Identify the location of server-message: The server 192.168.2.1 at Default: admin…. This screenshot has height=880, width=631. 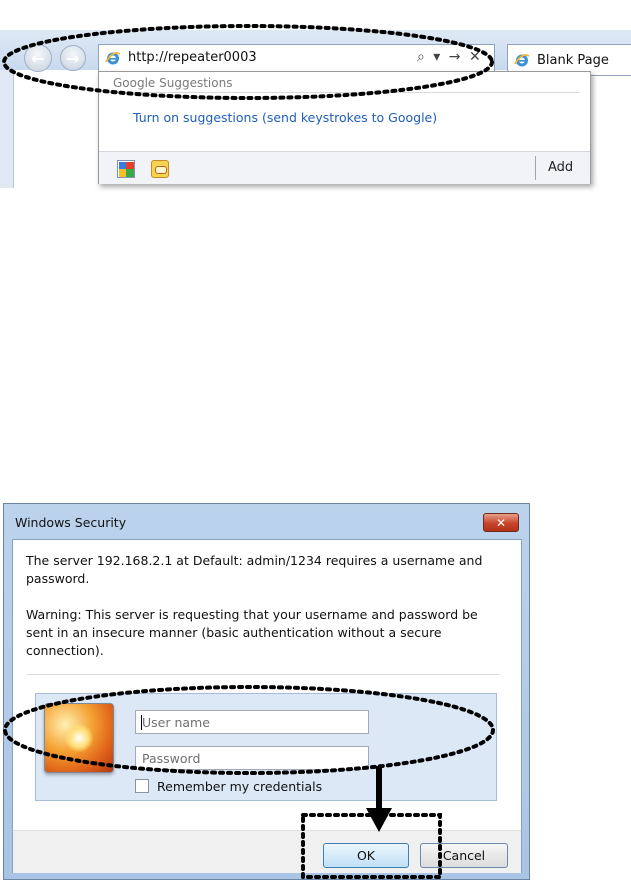
(254, 569).